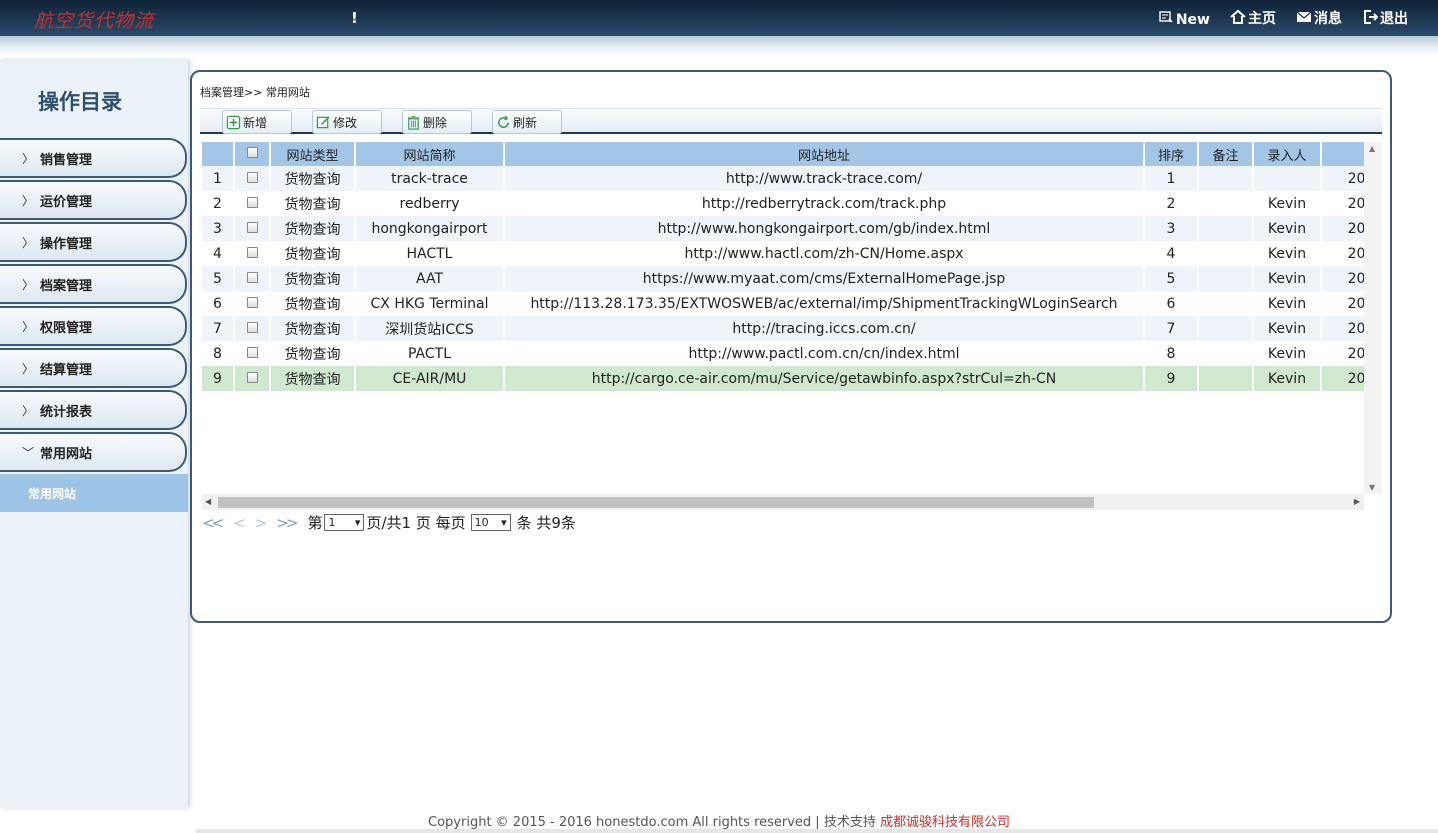 This screenshot has height=833, width=1438. What do you see at coordinates (527, 122) in the screenshot?
I see `refresh-button: 刷新` at bounding box center [527, 122].